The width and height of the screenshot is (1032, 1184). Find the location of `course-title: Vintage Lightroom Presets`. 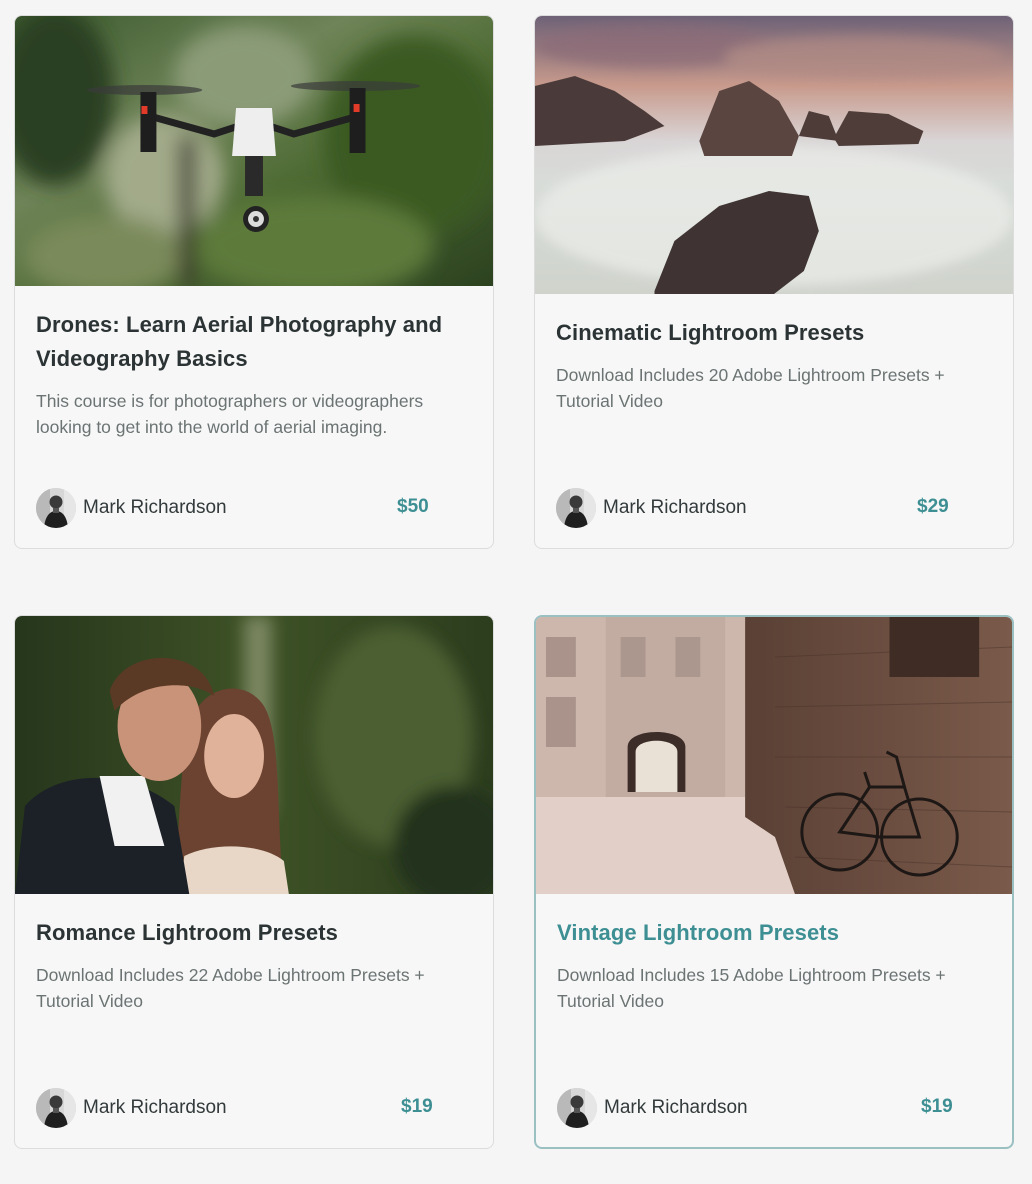

course-title: Vintage Lightroom Presets is located at coordinates (769, 933).